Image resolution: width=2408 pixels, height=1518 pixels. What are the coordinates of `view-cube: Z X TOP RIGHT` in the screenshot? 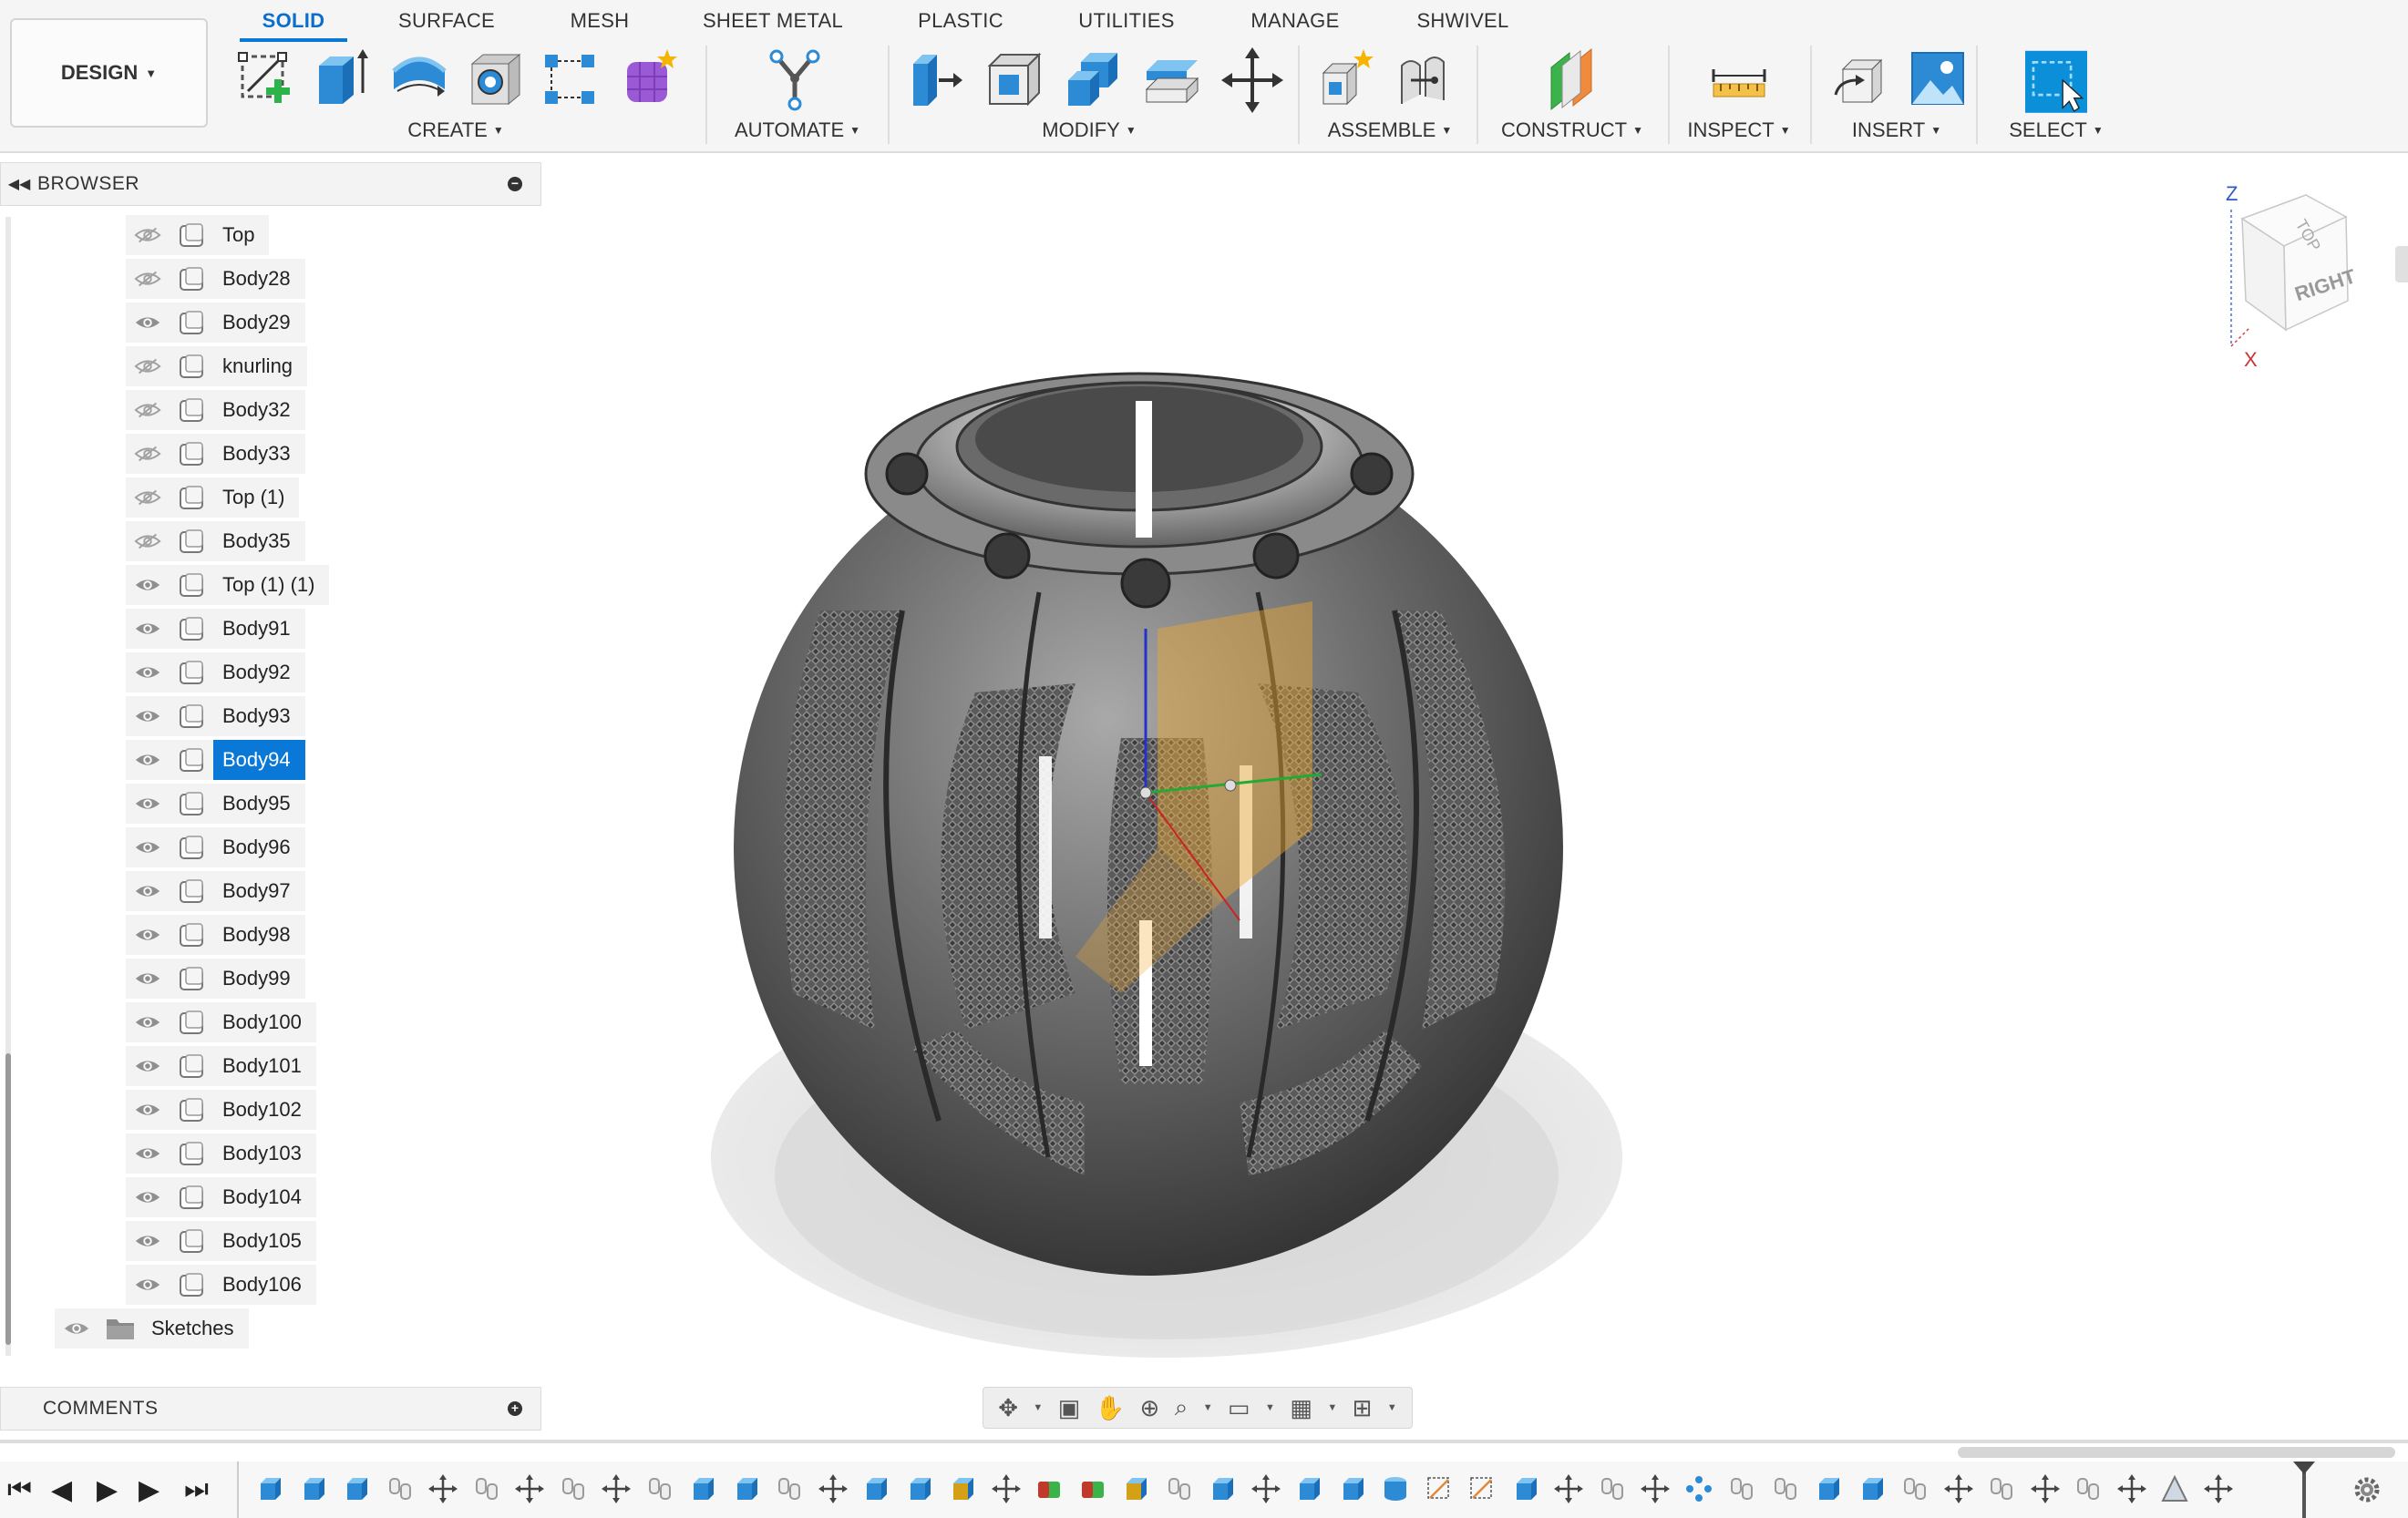 It's located at (2297, 278).